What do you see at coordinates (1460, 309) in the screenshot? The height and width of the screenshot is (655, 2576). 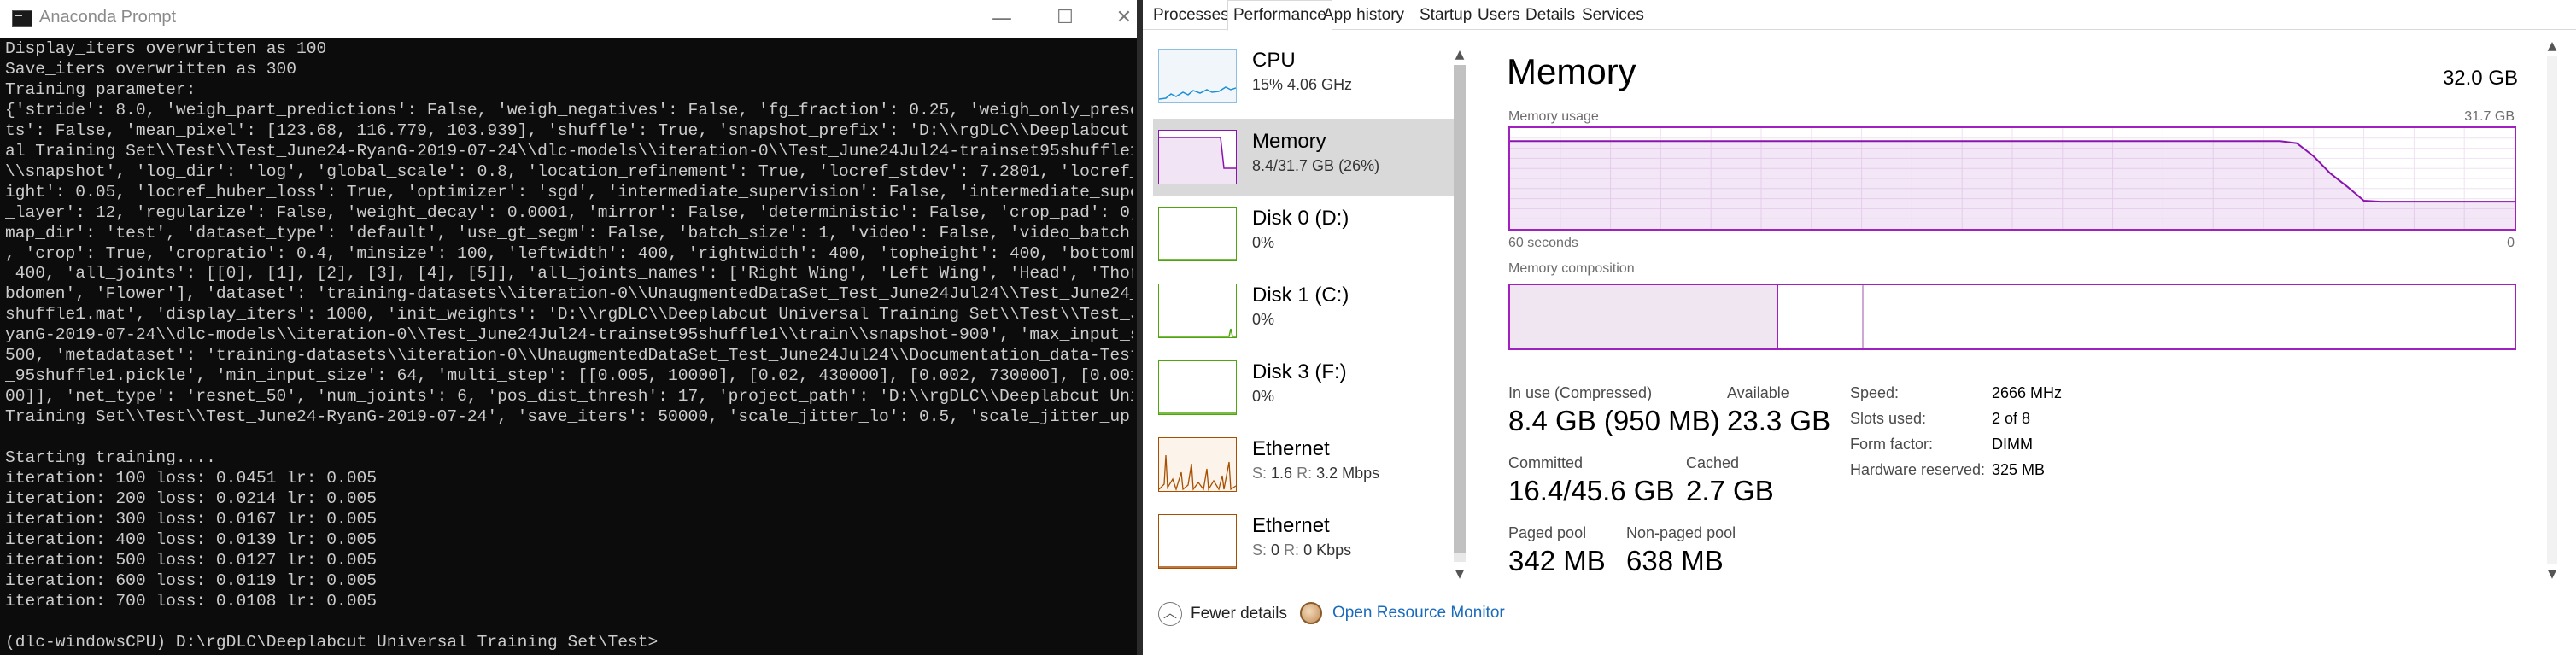 I see `scrollbar-thumb` at bounding box center [1460, 309].